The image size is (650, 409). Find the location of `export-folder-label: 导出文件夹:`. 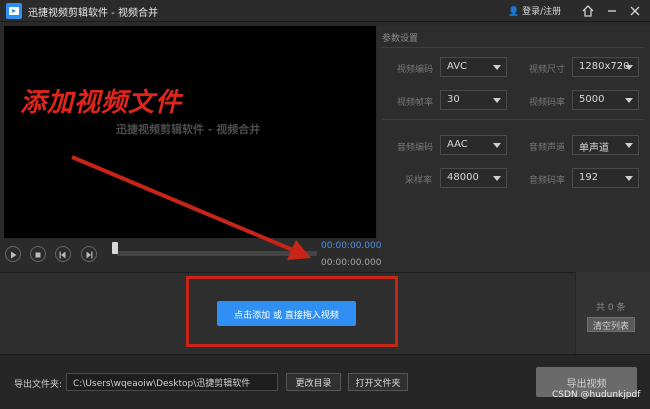

export-folder-label: 导出文件夹: is located at coordinates (38, 385).